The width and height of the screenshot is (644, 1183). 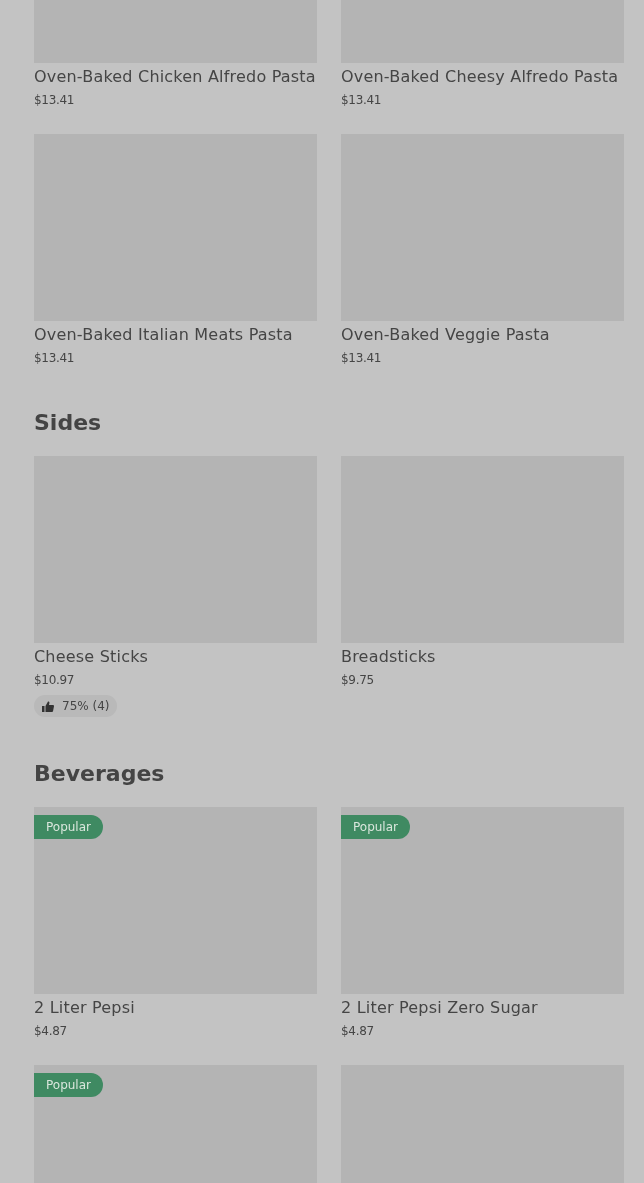 What do you see at coordinates (482, 77) in the screenshot?
I see `item-name: Oven-Baked Cheesy Alfredo Pasta` at bounding box center [482, 77].